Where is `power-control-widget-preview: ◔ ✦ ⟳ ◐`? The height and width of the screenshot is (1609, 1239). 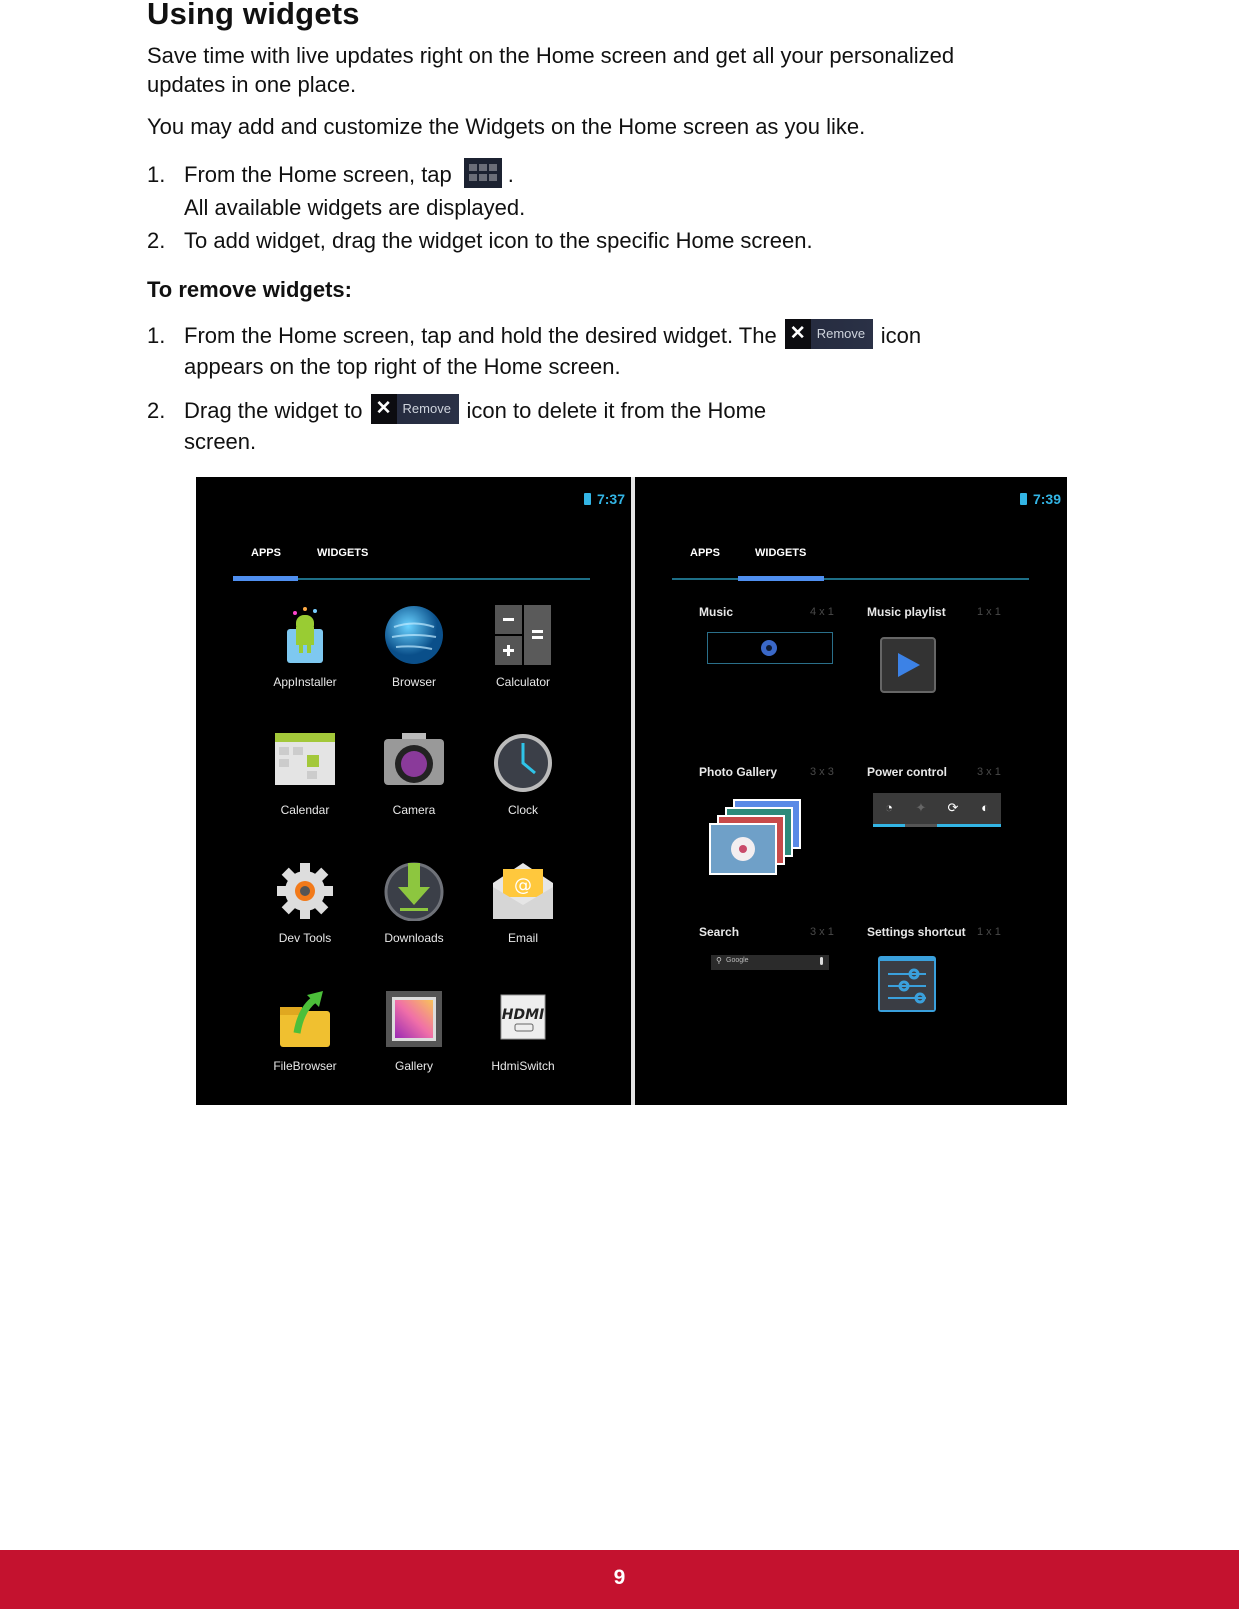 power-control-widget-preview: ◔ ✦ ⟳ ◐ is located at coordinates (937, 810).